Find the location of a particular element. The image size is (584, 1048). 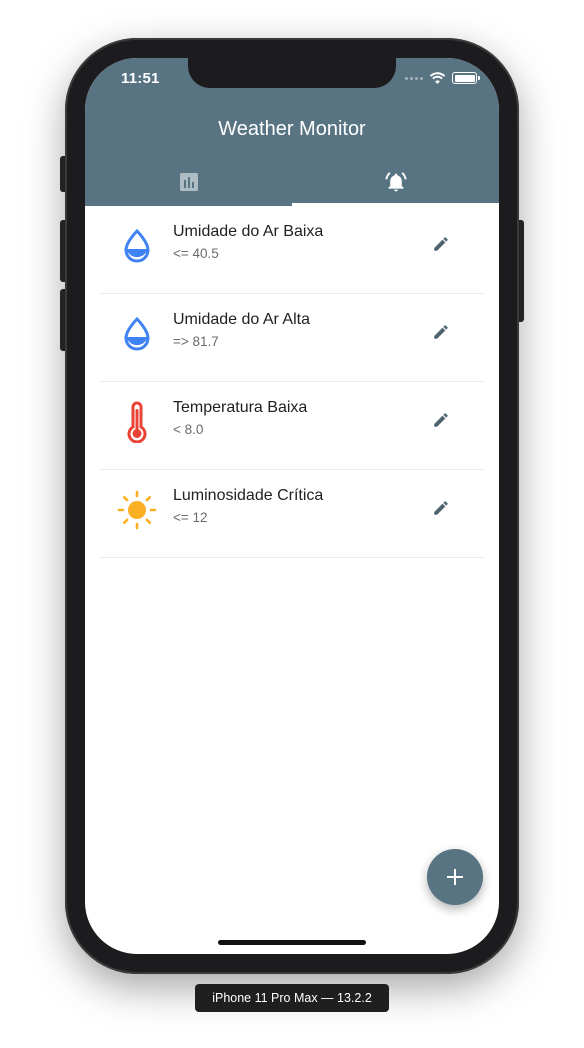

alarm-bell-icon is located at coordinates (395, 182).